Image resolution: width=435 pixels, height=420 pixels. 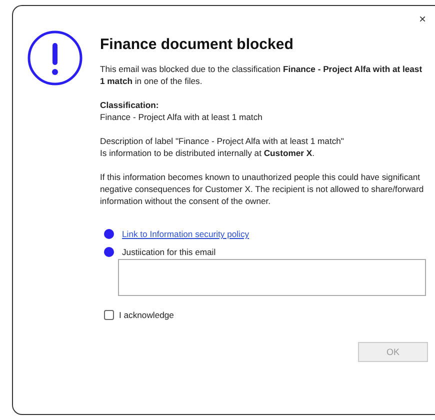 I want to click on paragraph: If this information becomes known to unauthorized people this could have significant negative consequences for Customer X. The recipient is not allowed to share/forward information without the consent of the owner., so click(x=262, y=189).